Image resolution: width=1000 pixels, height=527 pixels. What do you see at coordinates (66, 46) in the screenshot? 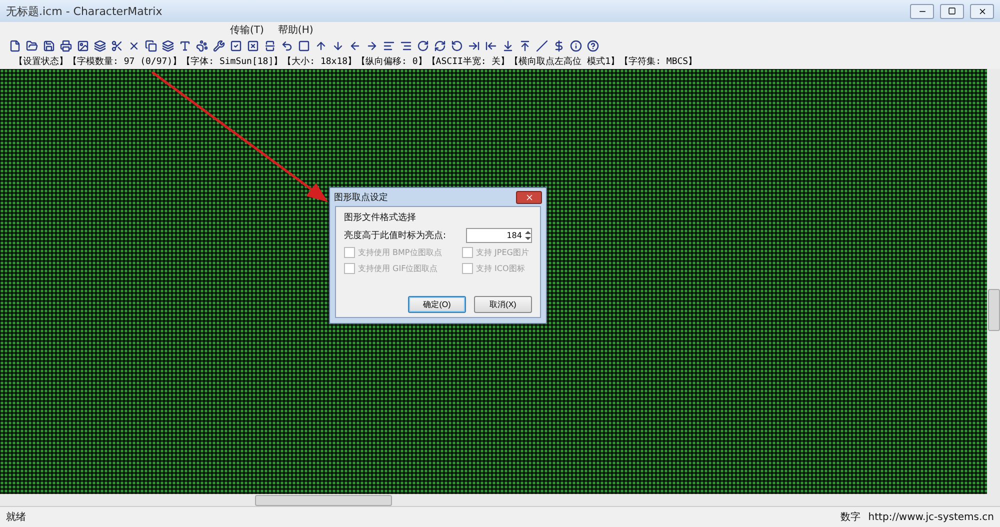
I see `printer-icon` at bounding box center [66, 46].